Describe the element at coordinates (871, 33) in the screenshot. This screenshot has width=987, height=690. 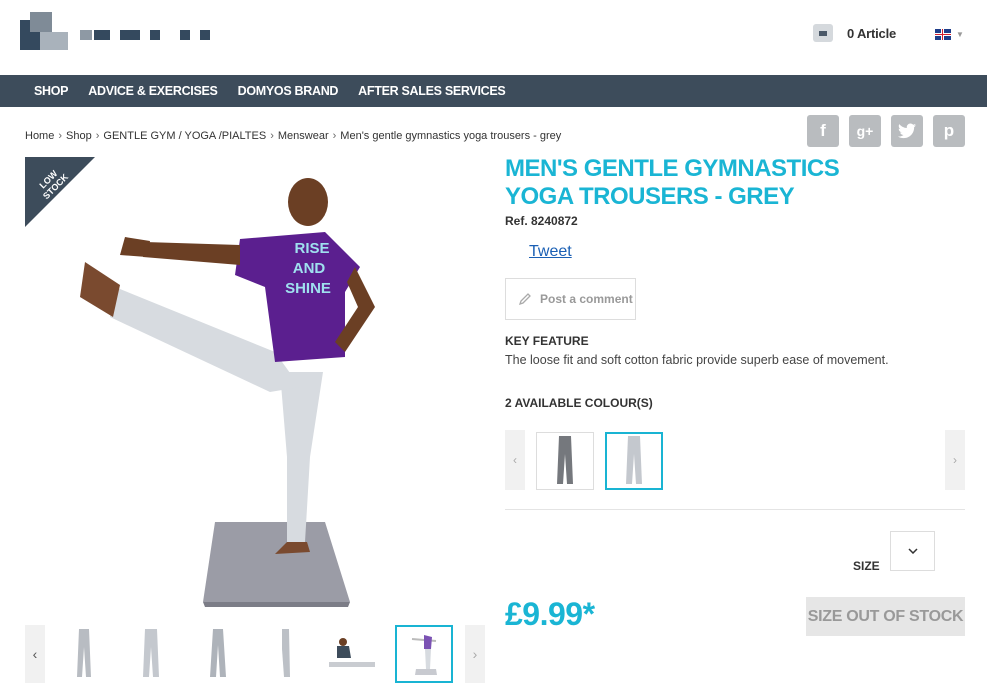
I see `cart-count: 0 Article` at that location.